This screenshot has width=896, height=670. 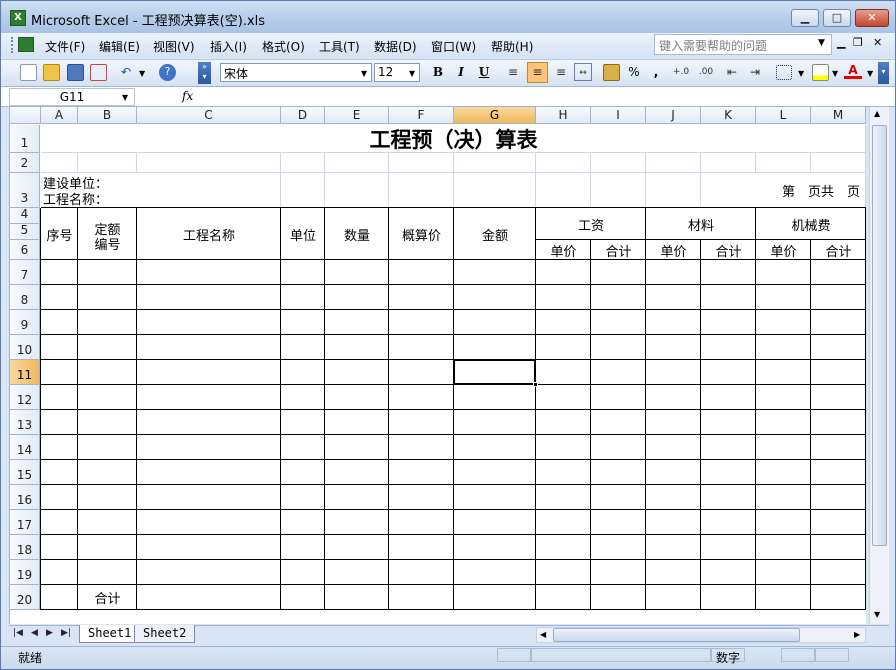 What do you see at coordinates (877, 113) in the screenshot?
I see `scroll-up-icon: ▲` at bounding box center [877, 113].